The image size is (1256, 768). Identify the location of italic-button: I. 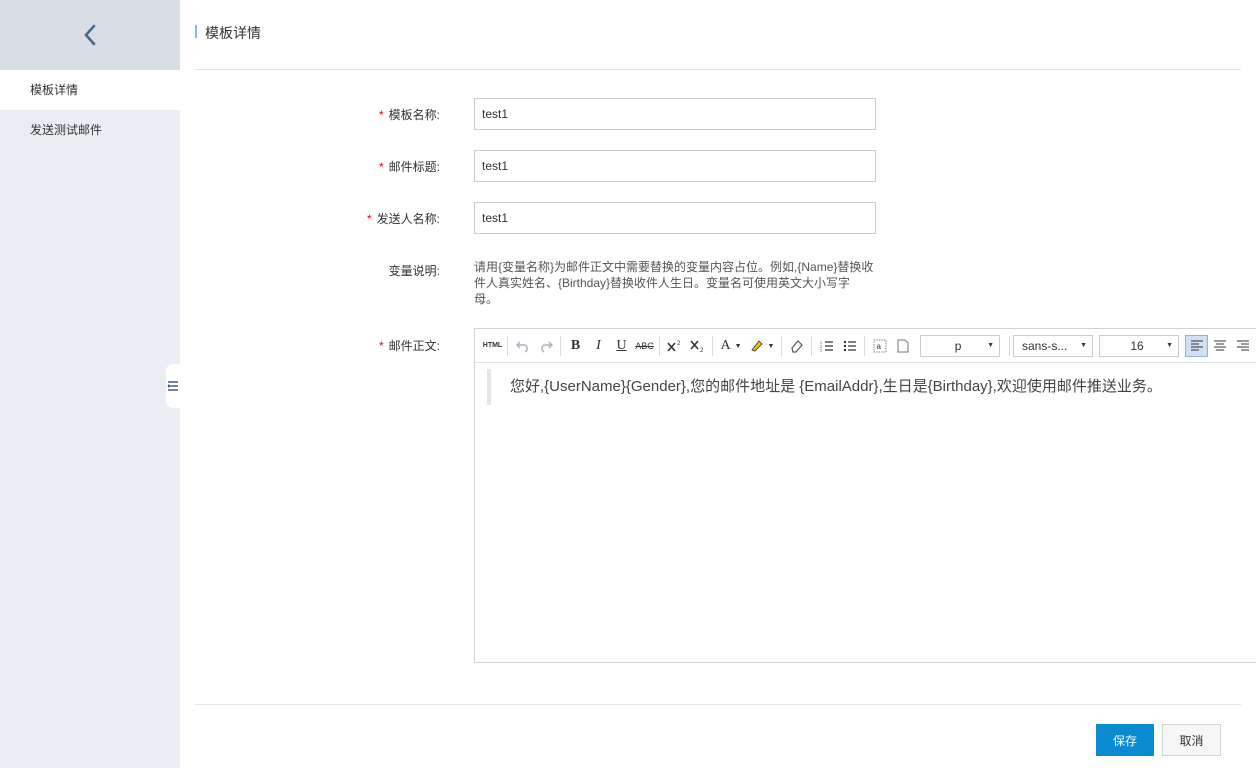
(598, 346).